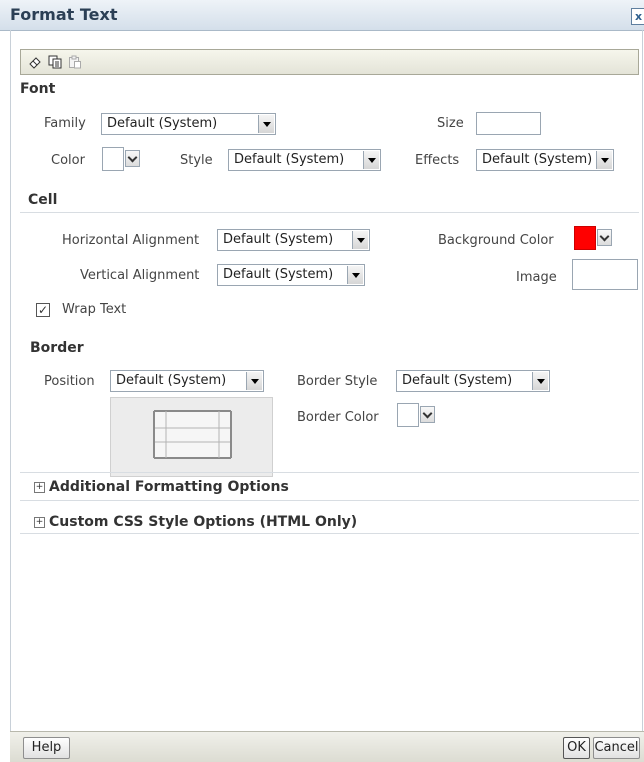 This screenshot has width=644, height=762. What do you see at coordinates (457, 380) in the screenshot?
I see `border-style-value: Default (System)` at bounding box center [457, 380].